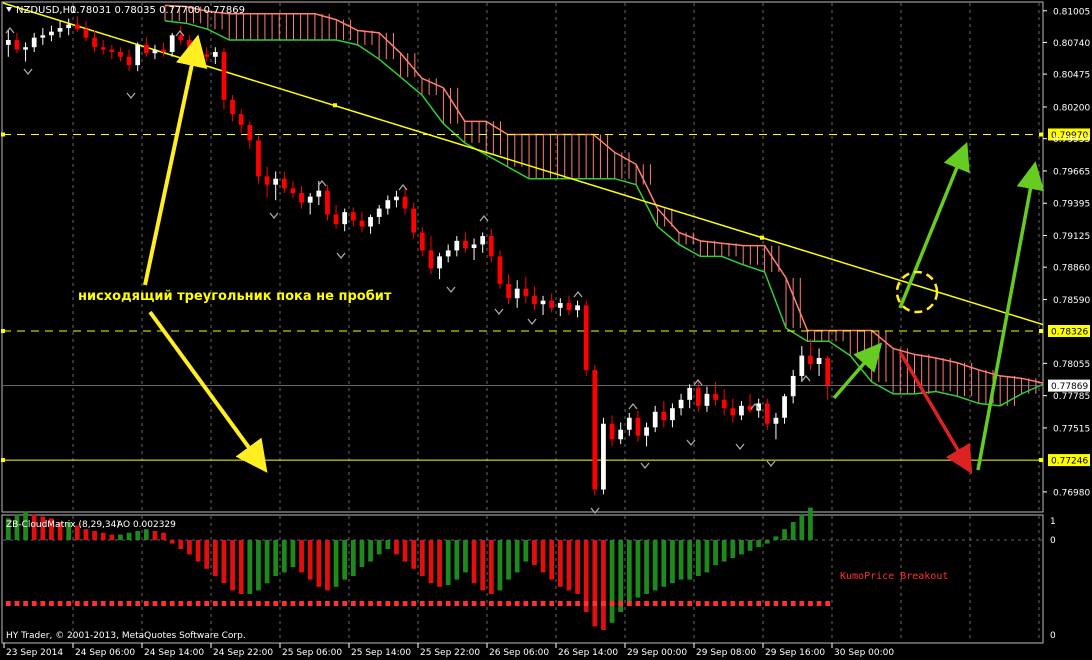 The width and height of the screenshot is (1092, 660). Describe the element at coordinates (1053, 636) in the screenshot. I see `ind-axis-0b: 0` at that location.